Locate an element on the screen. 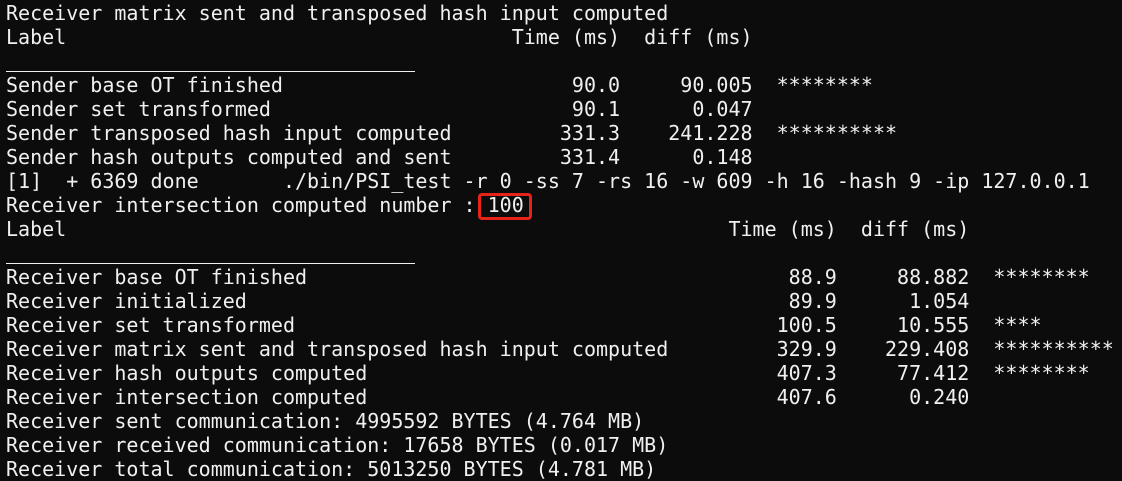 This screenshot has height=481, width=1122. highlight-box is located at coordinates (505, 206).